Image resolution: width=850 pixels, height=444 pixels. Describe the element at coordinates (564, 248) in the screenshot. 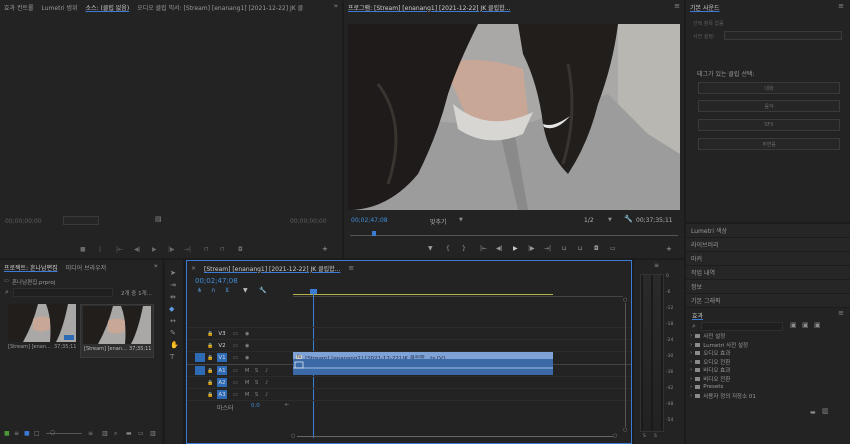

I see `lift-icon: ⊔` at that location.